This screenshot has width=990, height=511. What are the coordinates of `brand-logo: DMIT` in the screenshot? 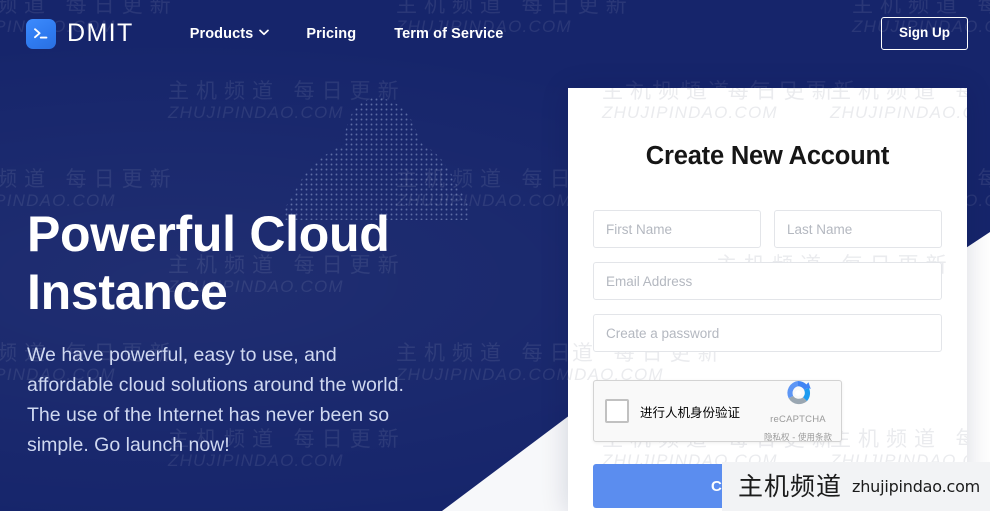 It's located at (80, 33).